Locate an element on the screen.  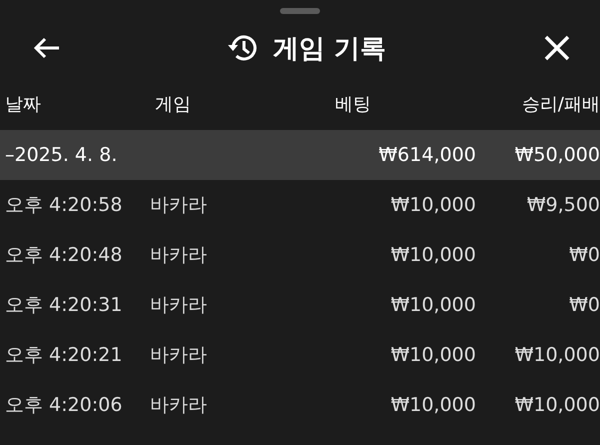
close-icon is located at coordinates (557, 48).